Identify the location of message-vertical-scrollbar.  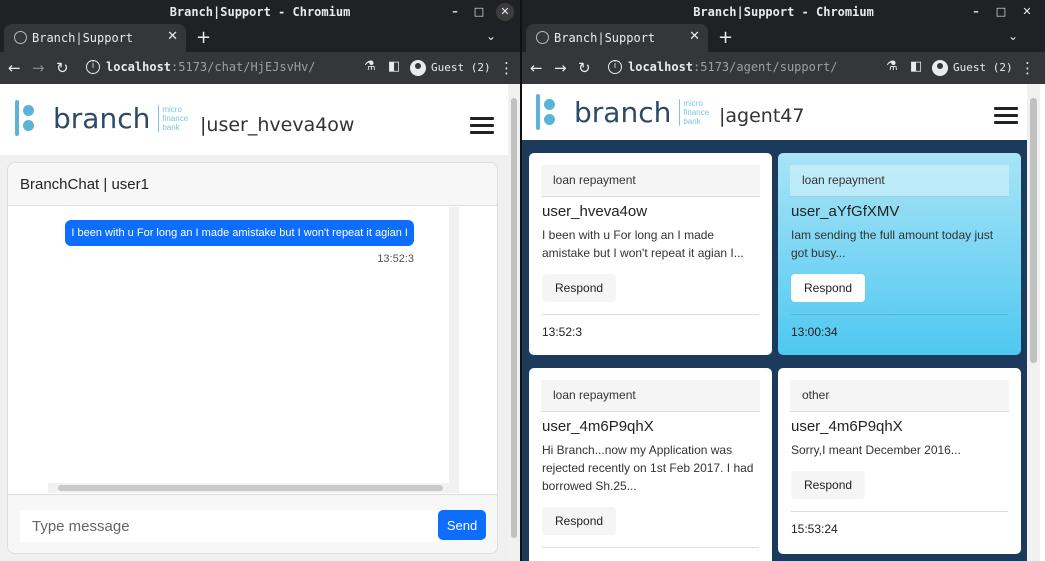
(454, 350).